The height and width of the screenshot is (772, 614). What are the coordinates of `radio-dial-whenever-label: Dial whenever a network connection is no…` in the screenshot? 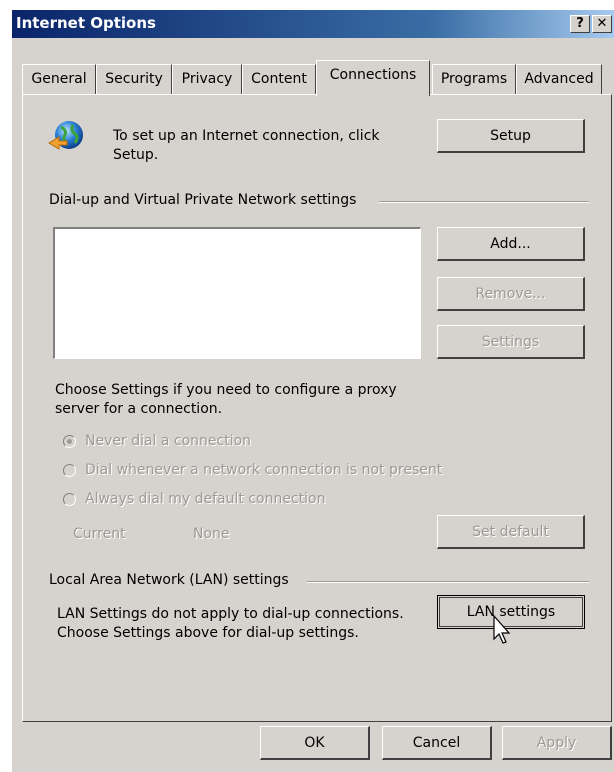 It's located at (263, 470).